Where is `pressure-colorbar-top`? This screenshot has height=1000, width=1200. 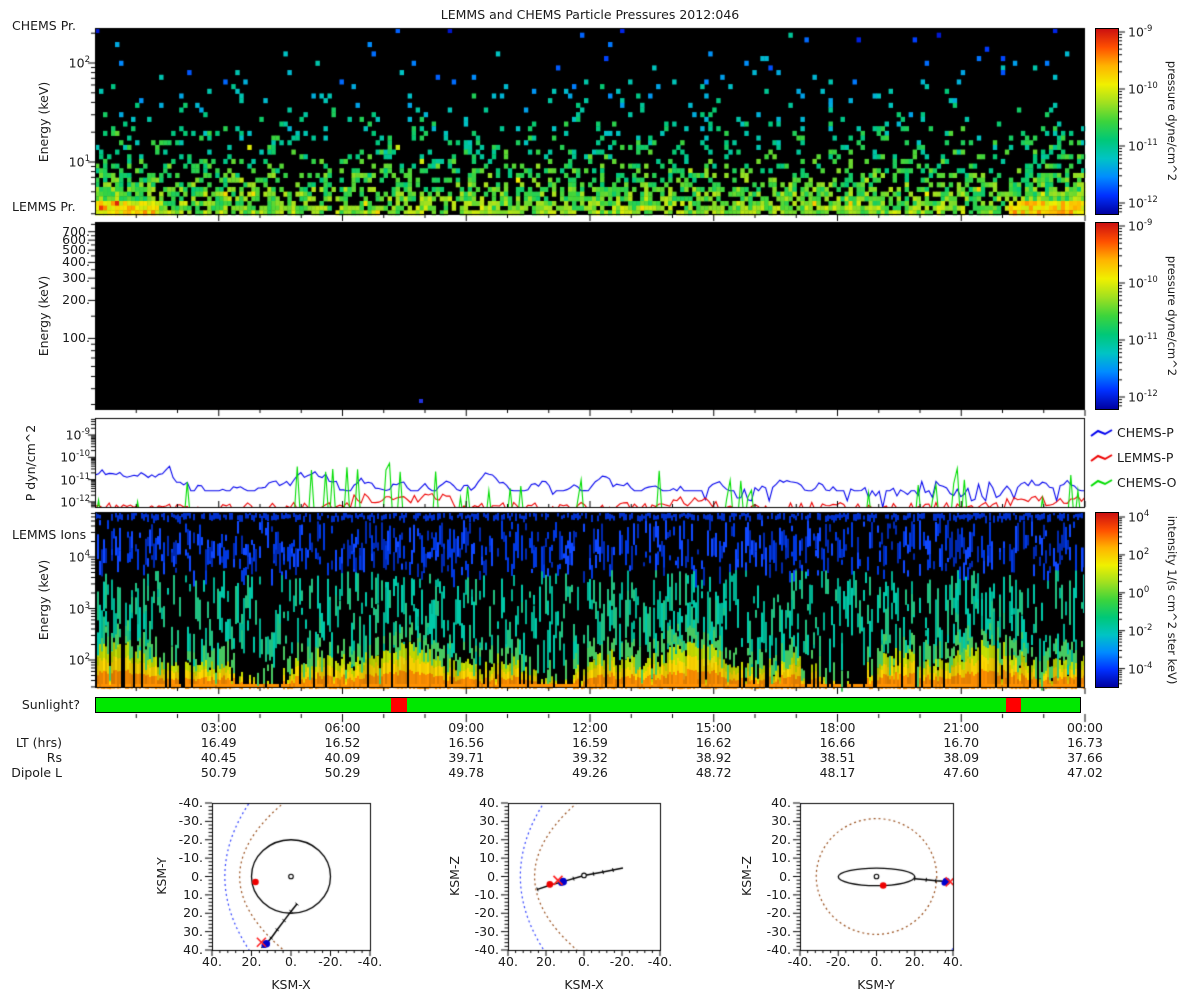
pressure-colorbar-top is located at coordinates (1107, 121).